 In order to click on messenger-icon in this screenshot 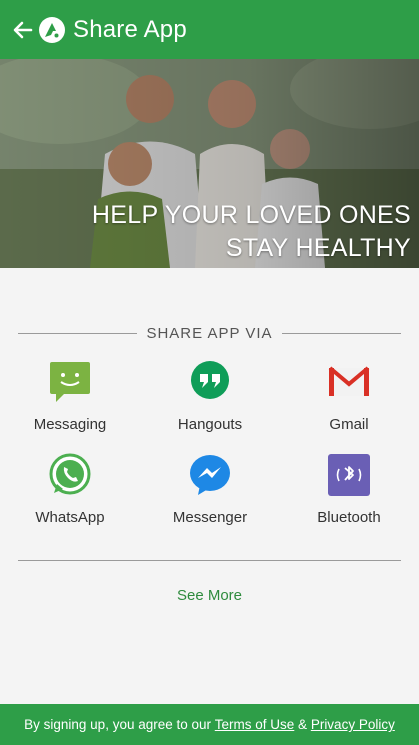, I will do `click(210, 475)`.